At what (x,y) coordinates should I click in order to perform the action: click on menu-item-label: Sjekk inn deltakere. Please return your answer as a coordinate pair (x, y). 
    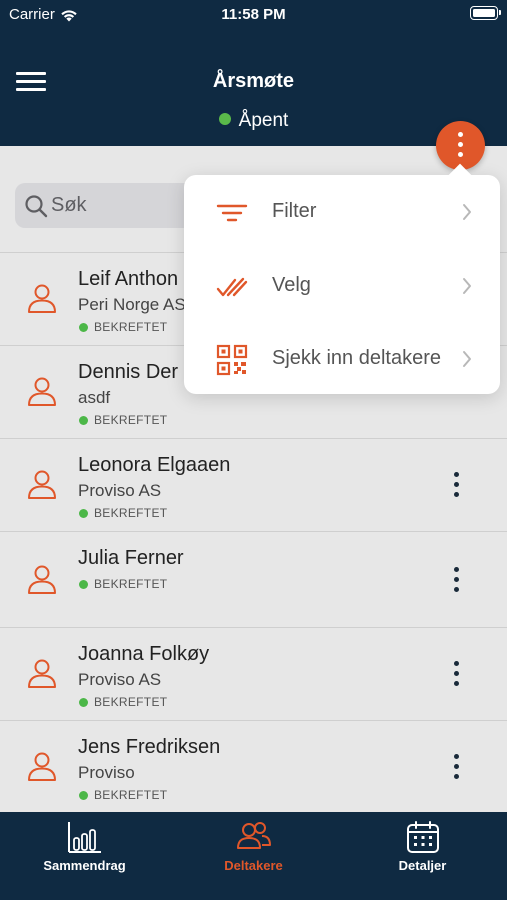
    Looking at the image, I should click on (356, 358).